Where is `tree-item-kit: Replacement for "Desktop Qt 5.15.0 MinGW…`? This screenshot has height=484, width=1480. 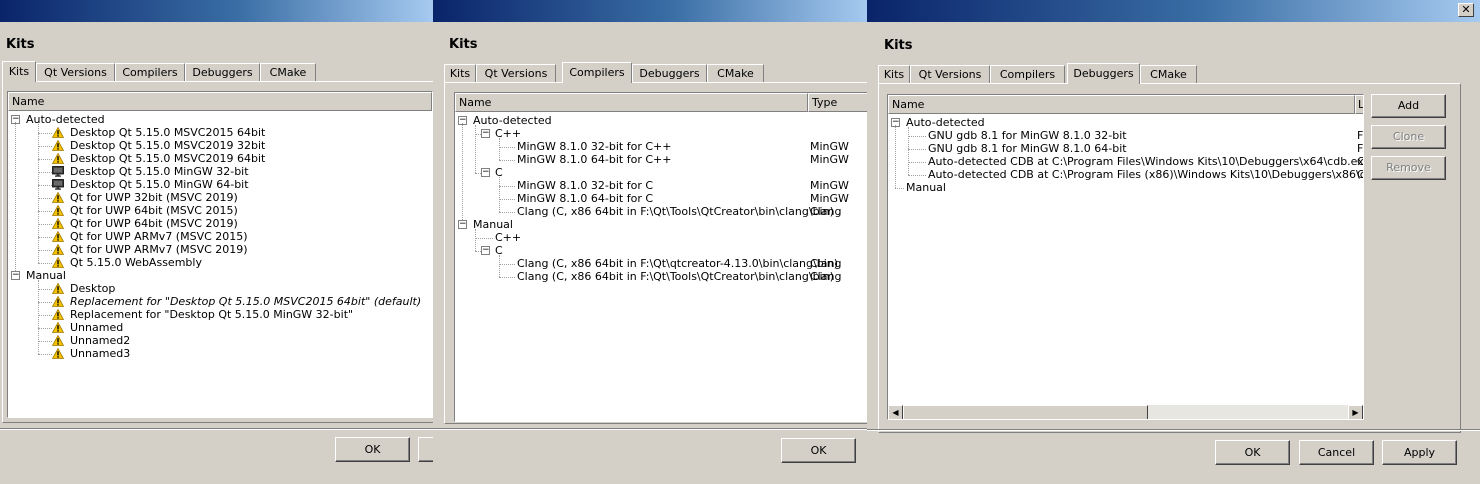
tree-item-kit: Replacement for "Desktop Qt 5.15.0 MinGW… is located at coordinates (211, 314).